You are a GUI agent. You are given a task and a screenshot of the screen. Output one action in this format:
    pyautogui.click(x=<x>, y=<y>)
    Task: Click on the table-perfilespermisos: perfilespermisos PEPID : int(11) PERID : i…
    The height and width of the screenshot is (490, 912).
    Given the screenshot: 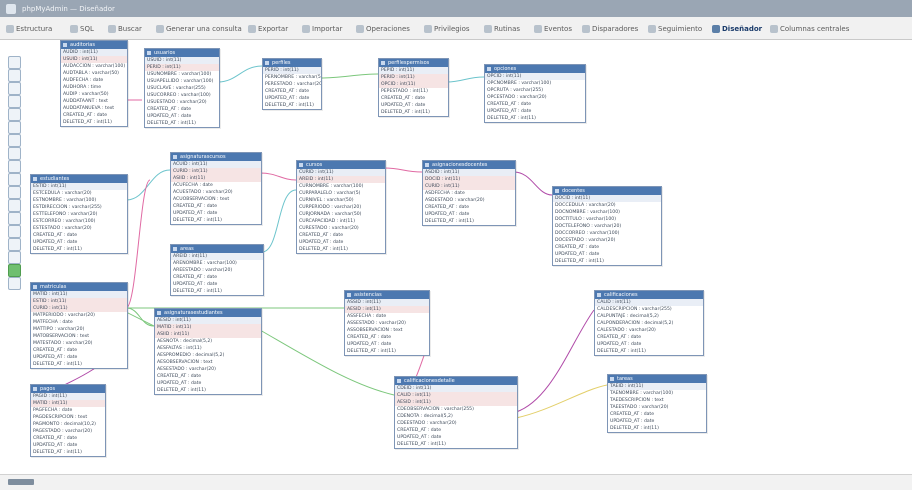 What is the action you would take?
    pyautogui.click(x=413, y=87)
    